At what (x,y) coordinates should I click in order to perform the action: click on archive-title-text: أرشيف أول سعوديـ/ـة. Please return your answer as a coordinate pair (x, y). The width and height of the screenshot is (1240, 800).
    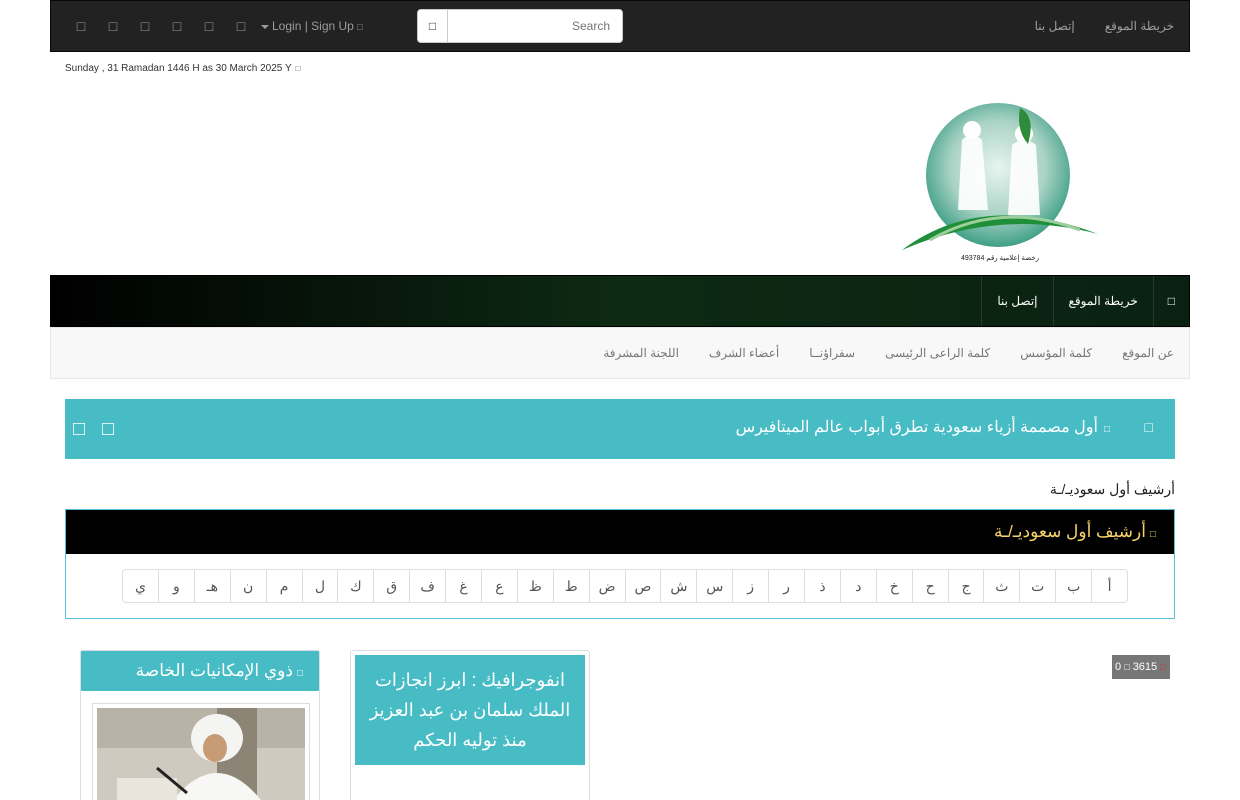
    Looking at the image, I should click on (1069, 531).